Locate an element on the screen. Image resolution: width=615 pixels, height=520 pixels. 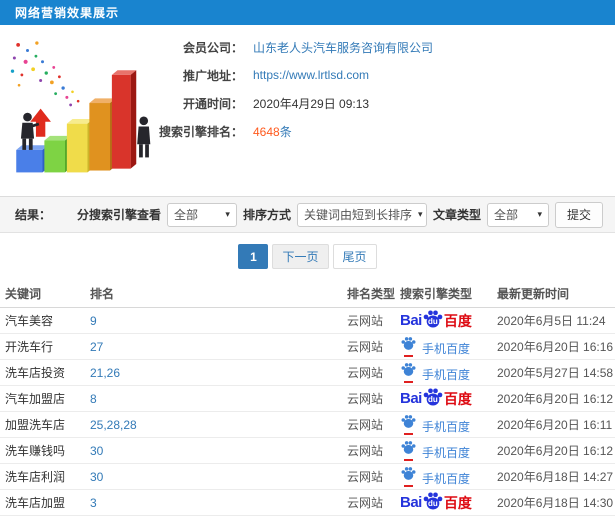
confetti-dots is located at coordinates (45, 74).